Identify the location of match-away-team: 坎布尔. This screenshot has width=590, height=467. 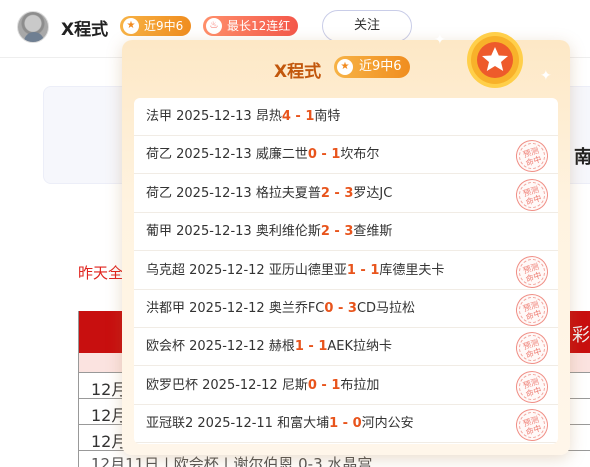
(360, 155).